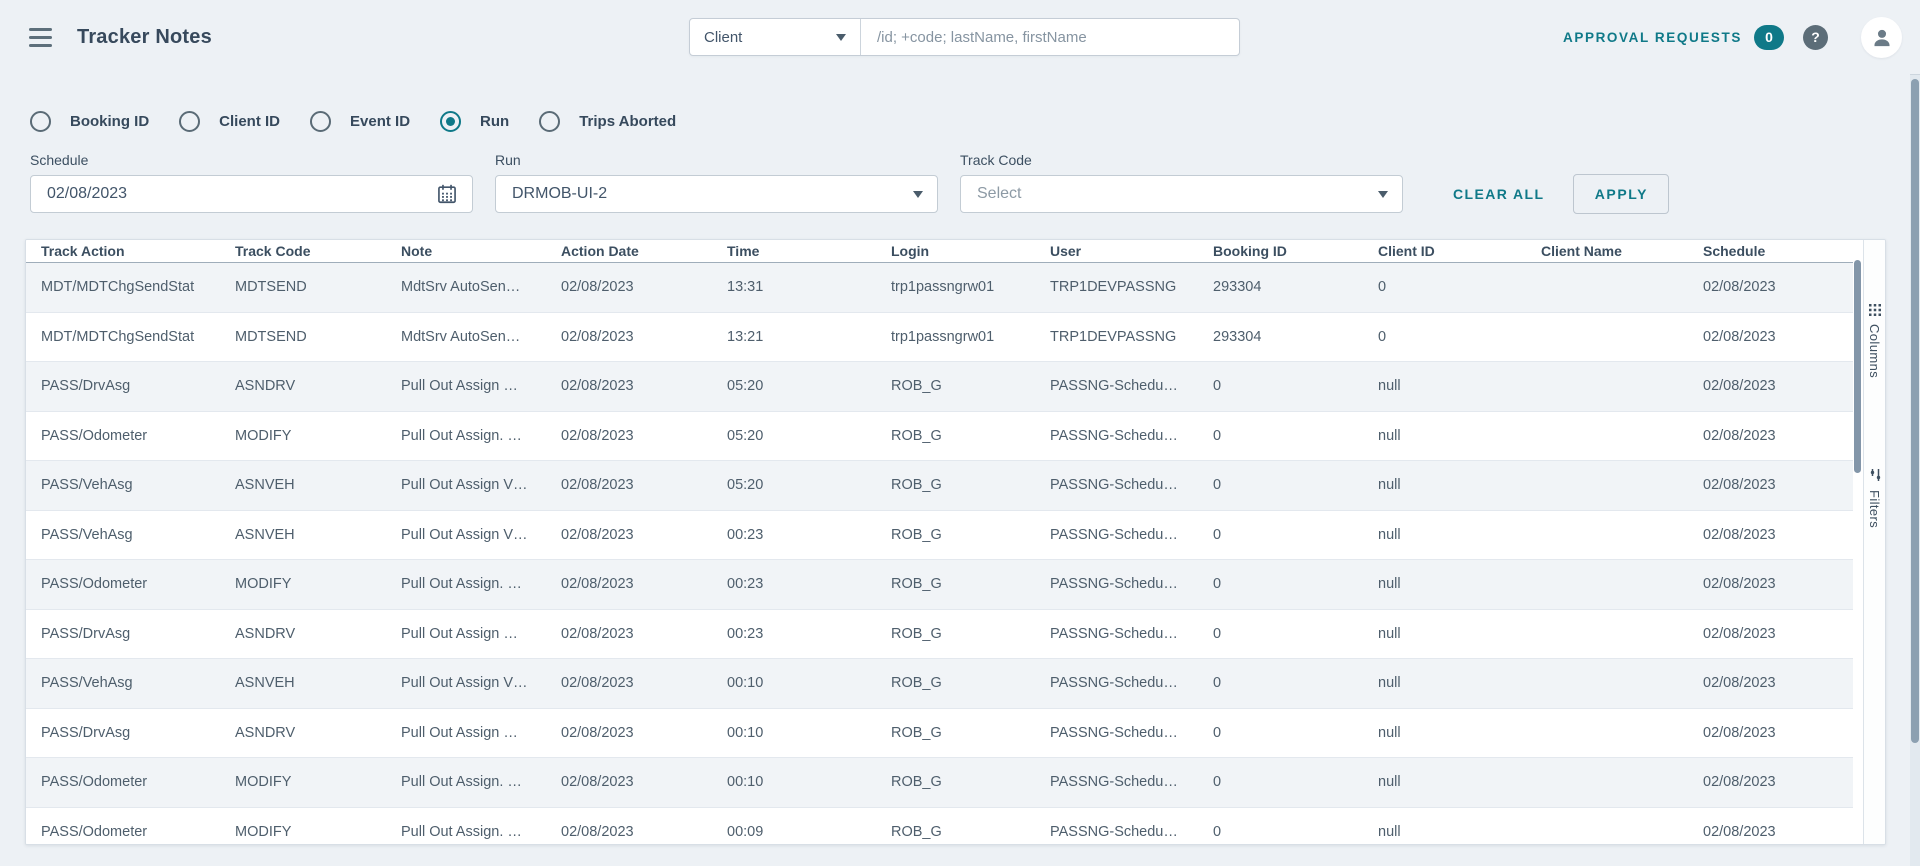  Describe the element at coordinates (1547, 194) in the screenshot. I see `filter-actions: CLEAR ALL APPLY` at that location.